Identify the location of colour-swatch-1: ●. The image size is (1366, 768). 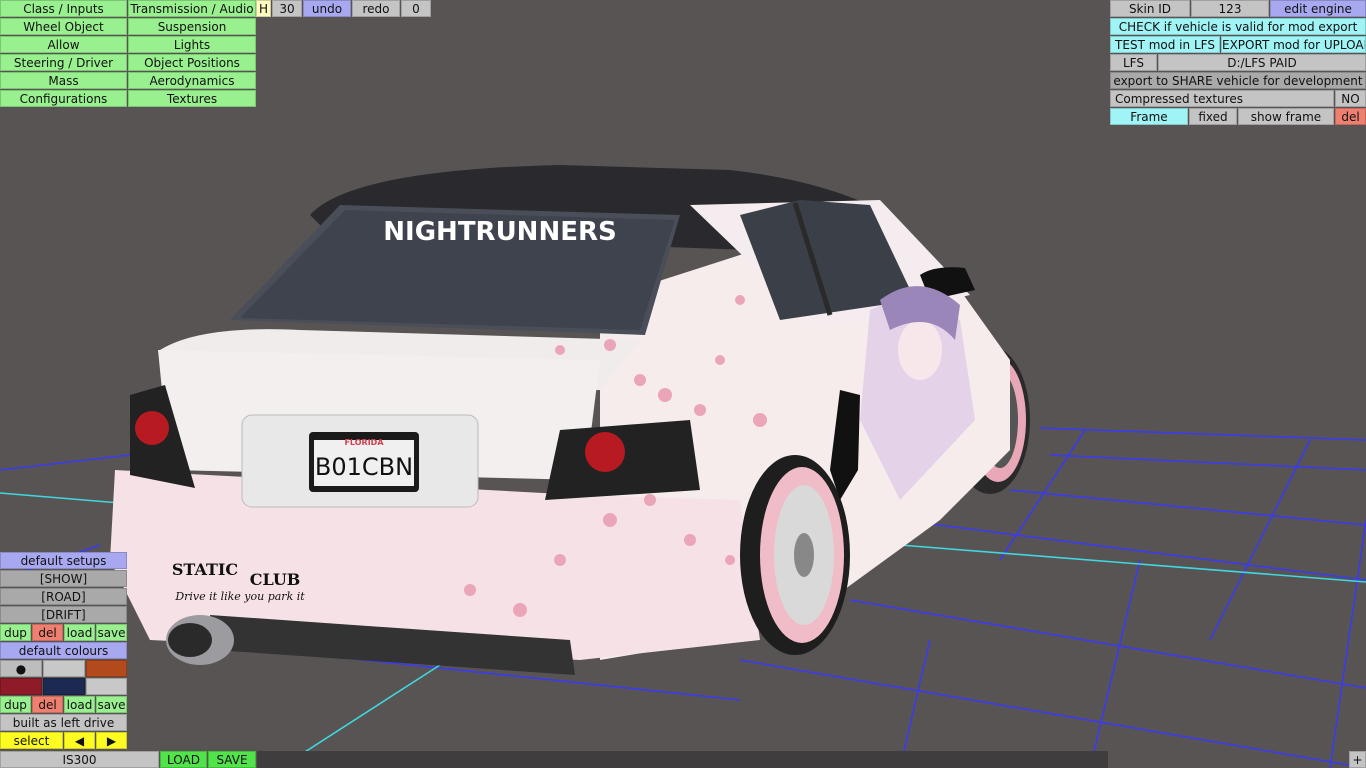
(21, 668).